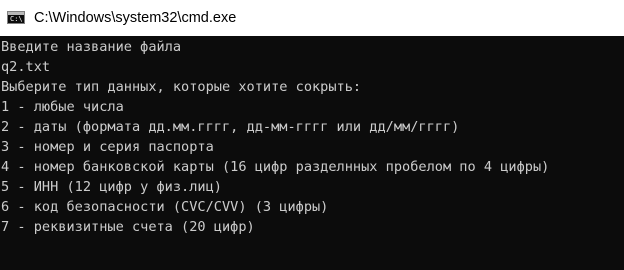 This screenshot has width=624, height=270. What do you see at coordinates (107, 147) in the screenshot?
I see `console-line: 3 - номер и серия паспорта` at bounding box center [107, 147].